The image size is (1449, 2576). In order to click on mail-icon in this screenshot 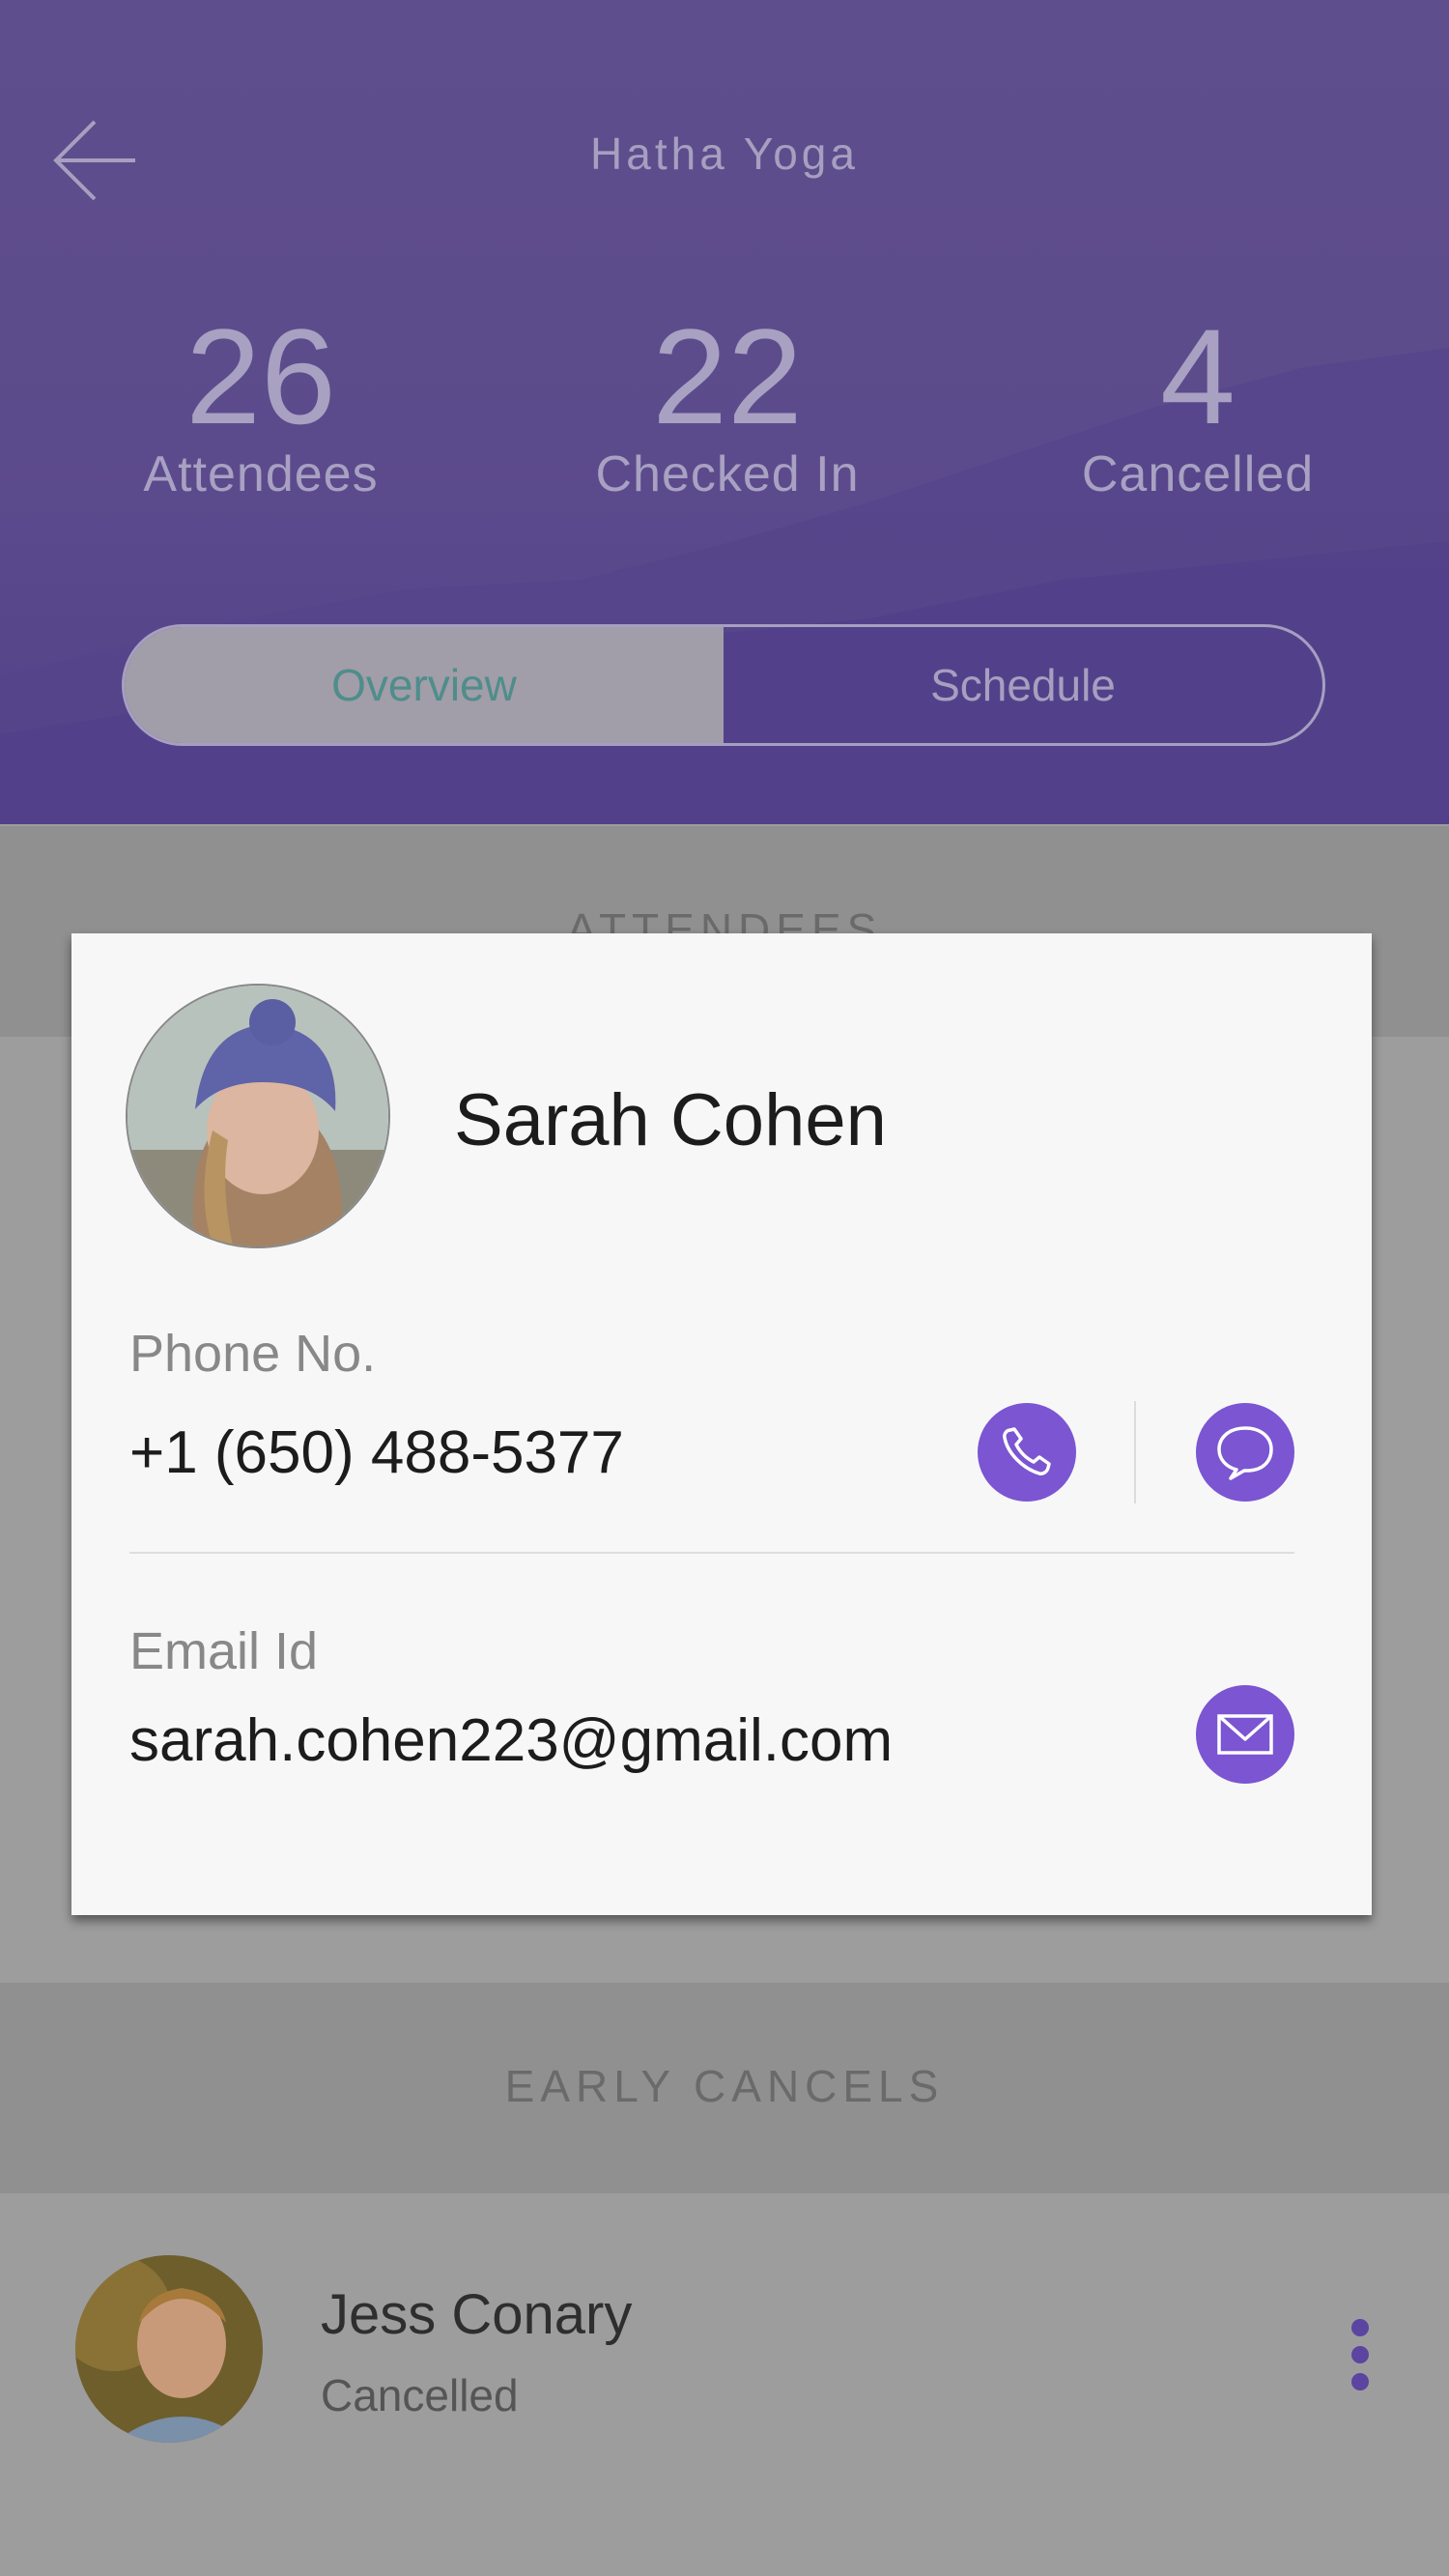, I will do `click(1245, 1735)`.